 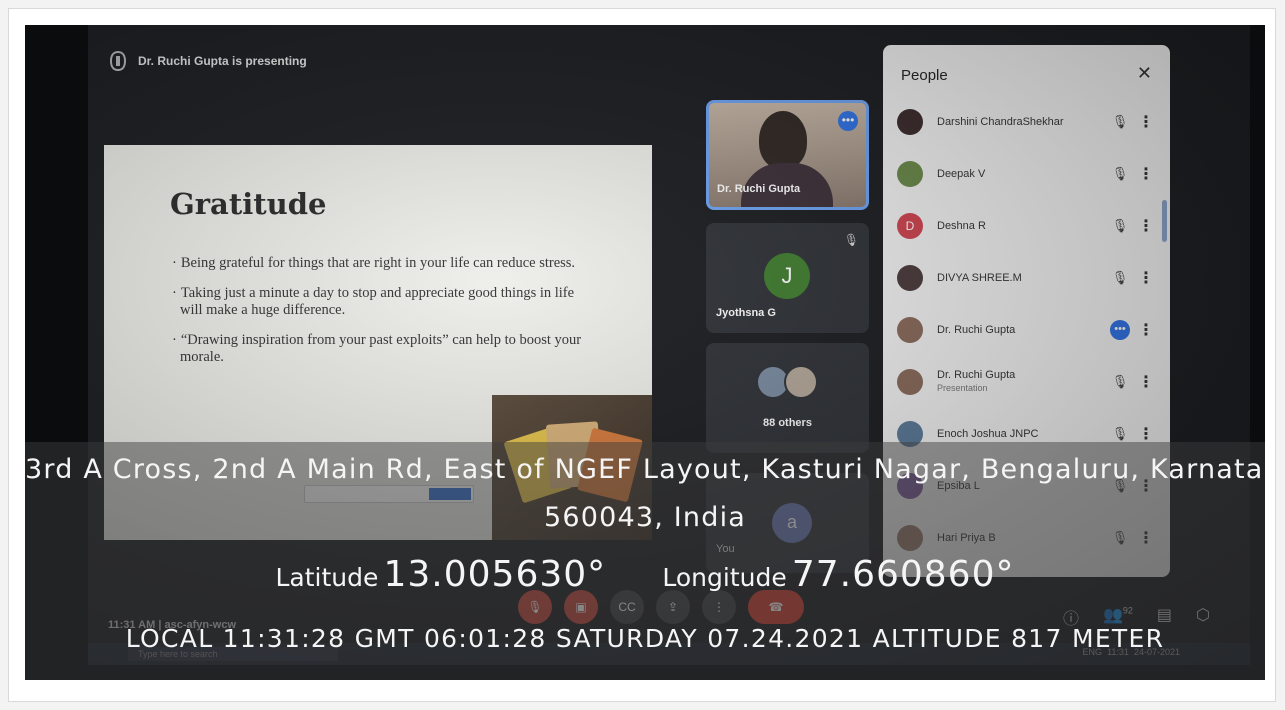 What do you see at coordinates (222, 61) in the screenshot?
I see `presenting-text: Dr. Ruchi Gupta is presenting` at bounding box center [222, 61].